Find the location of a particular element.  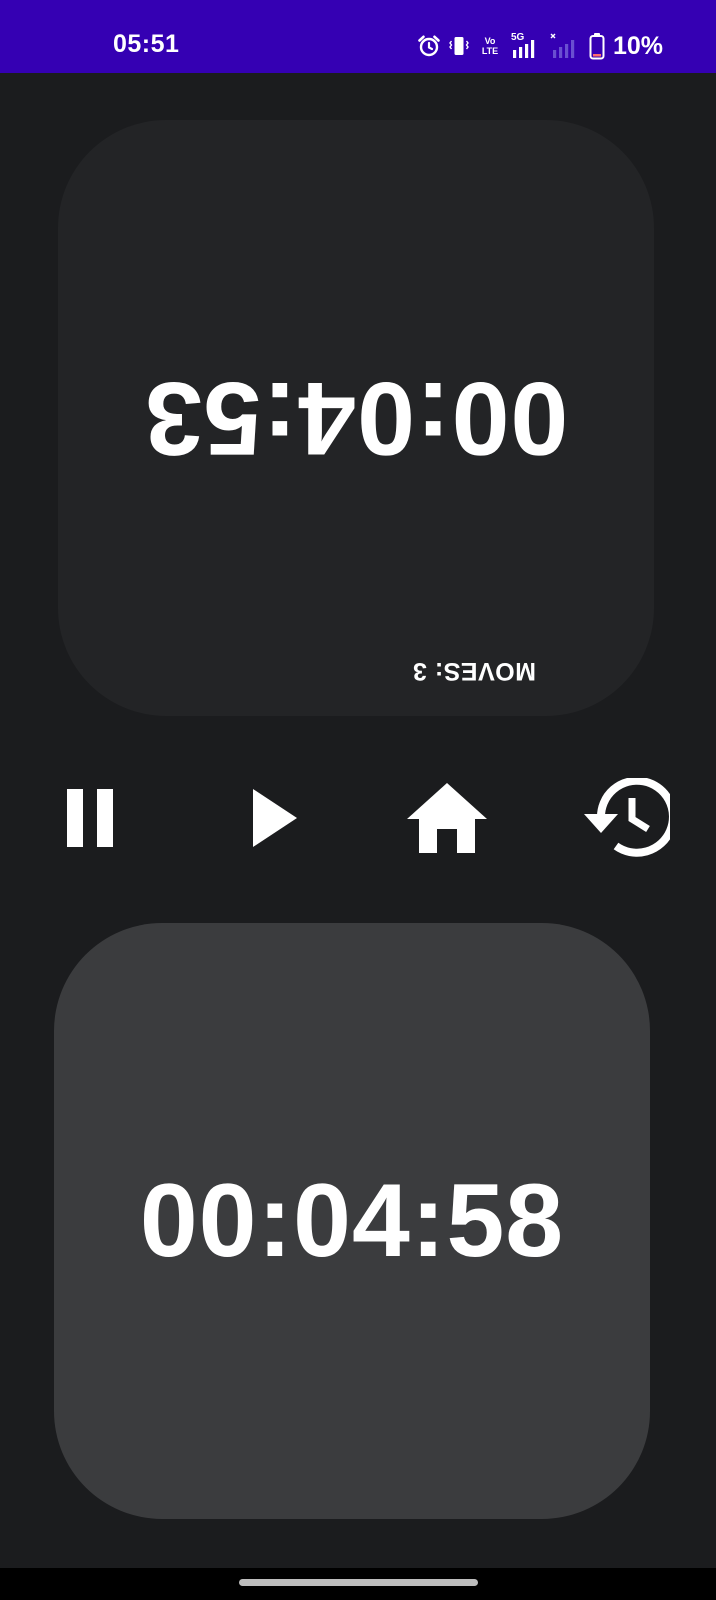

status-time: 05:51 is located at coordinates (146, 44).